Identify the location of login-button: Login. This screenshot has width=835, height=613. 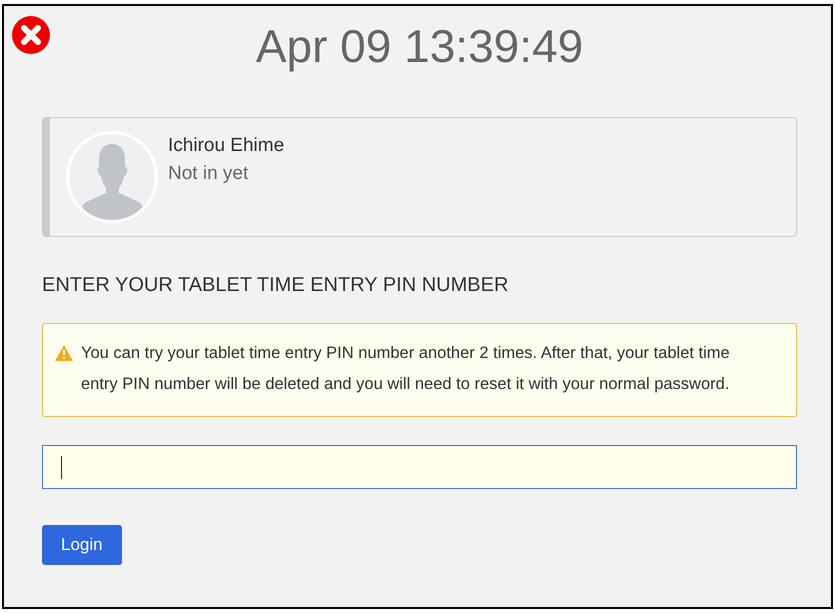
(82, 545).